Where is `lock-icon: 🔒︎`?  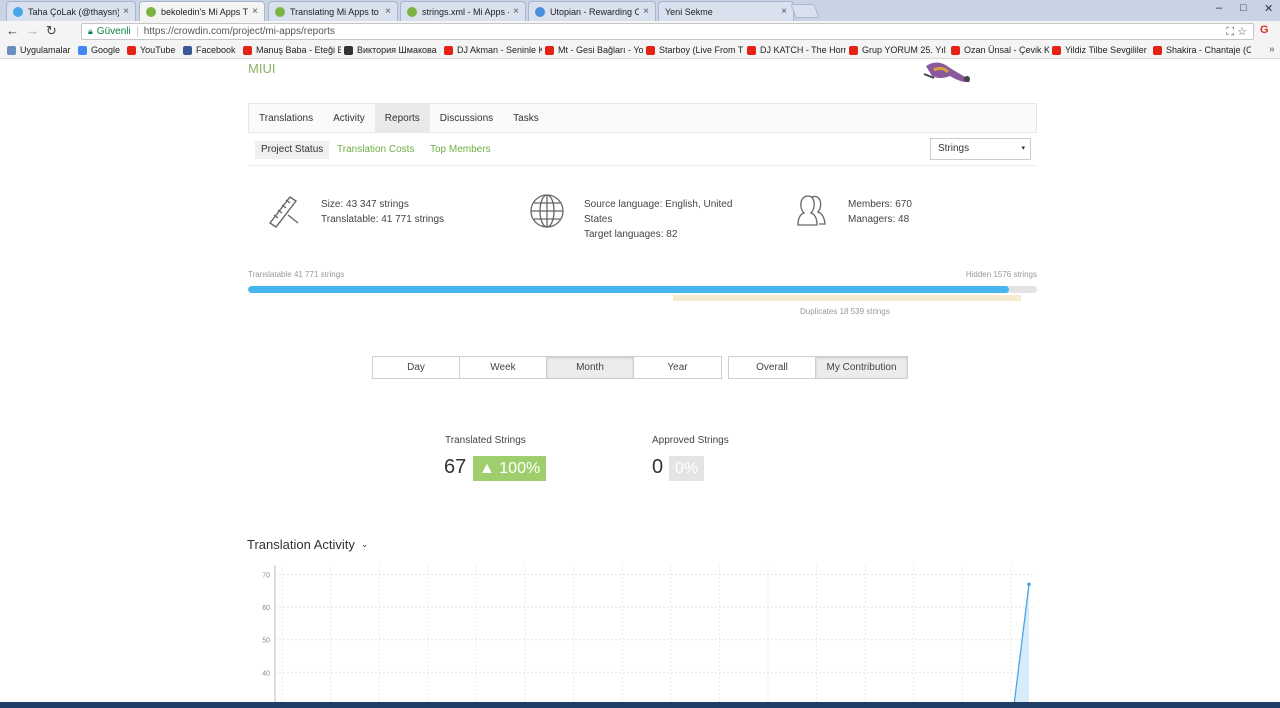 lock-icon: 🔒︎ is located at coordinates (90, 31).